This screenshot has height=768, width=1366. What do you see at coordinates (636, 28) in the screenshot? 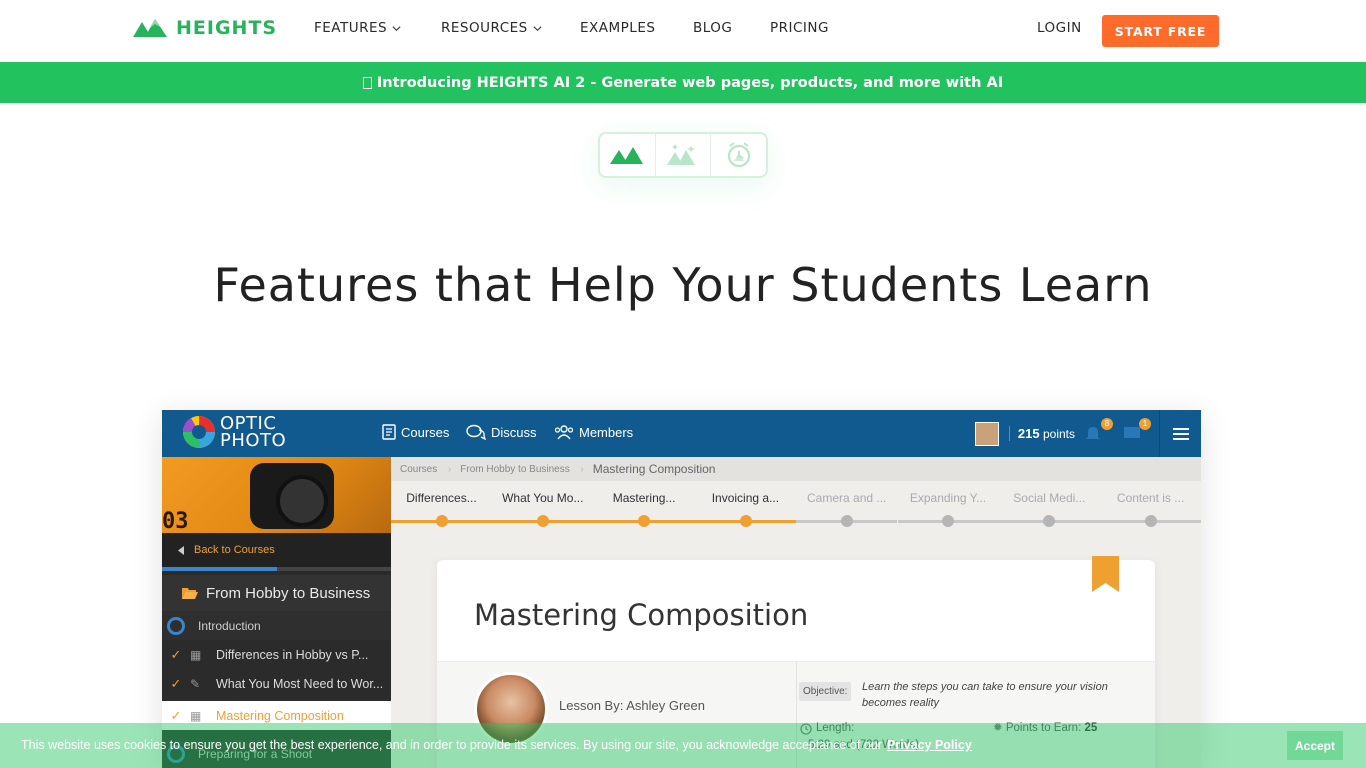
I see `nav-examples: EXAMPLES` at bounding box center [636, 28].